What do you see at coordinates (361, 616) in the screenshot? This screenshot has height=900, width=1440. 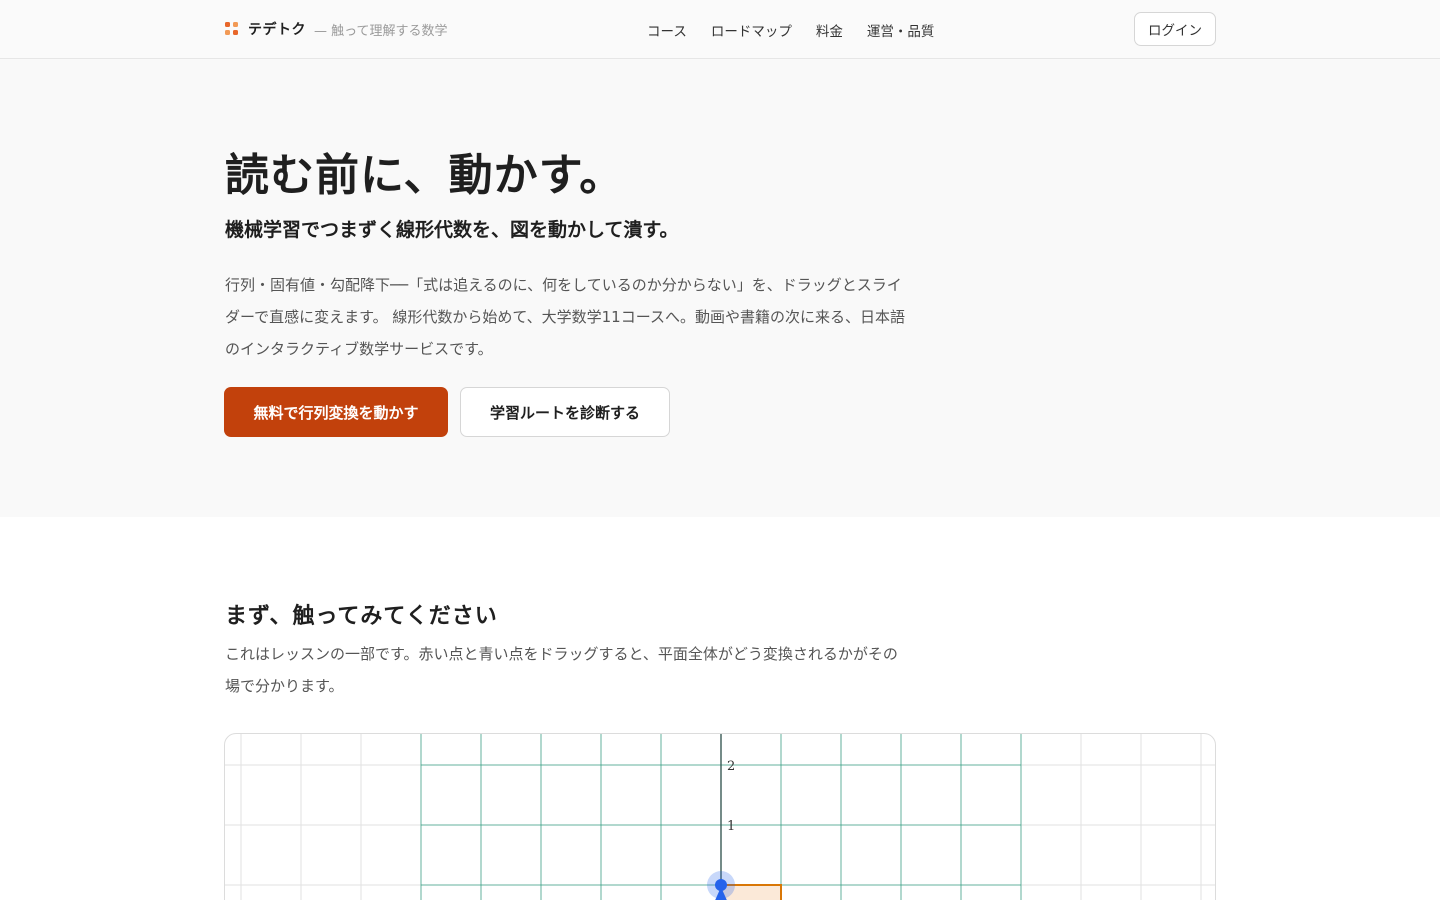 I see `demo-section-title: まず、触ってみてください` at bounding box center [361, 616].